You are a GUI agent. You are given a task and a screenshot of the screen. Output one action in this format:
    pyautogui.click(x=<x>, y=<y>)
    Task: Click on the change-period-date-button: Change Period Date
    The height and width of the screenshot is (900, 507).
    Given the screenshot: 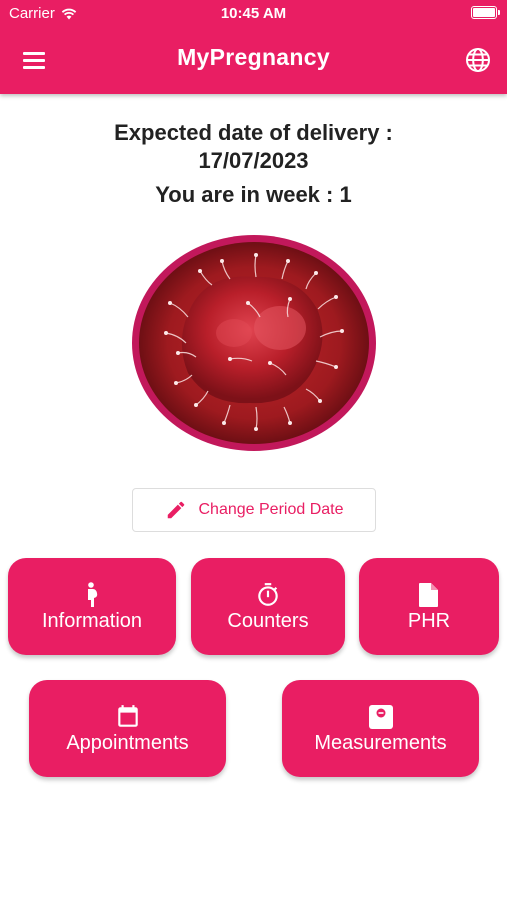 What is the action you would take?
    pyautogui.click(x=254, y=510)
    